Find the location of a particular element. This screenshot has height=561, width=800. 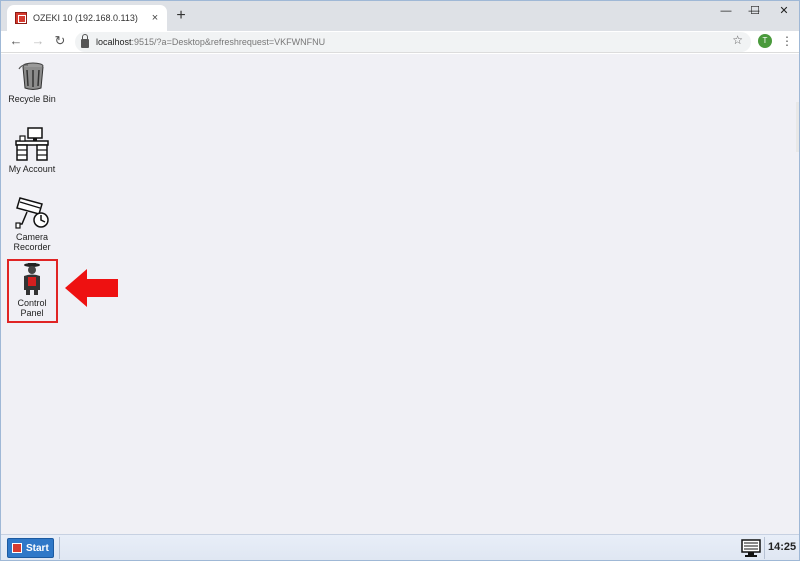

desktop-icon-my-account: My Account is located at coordinates (32, 150).